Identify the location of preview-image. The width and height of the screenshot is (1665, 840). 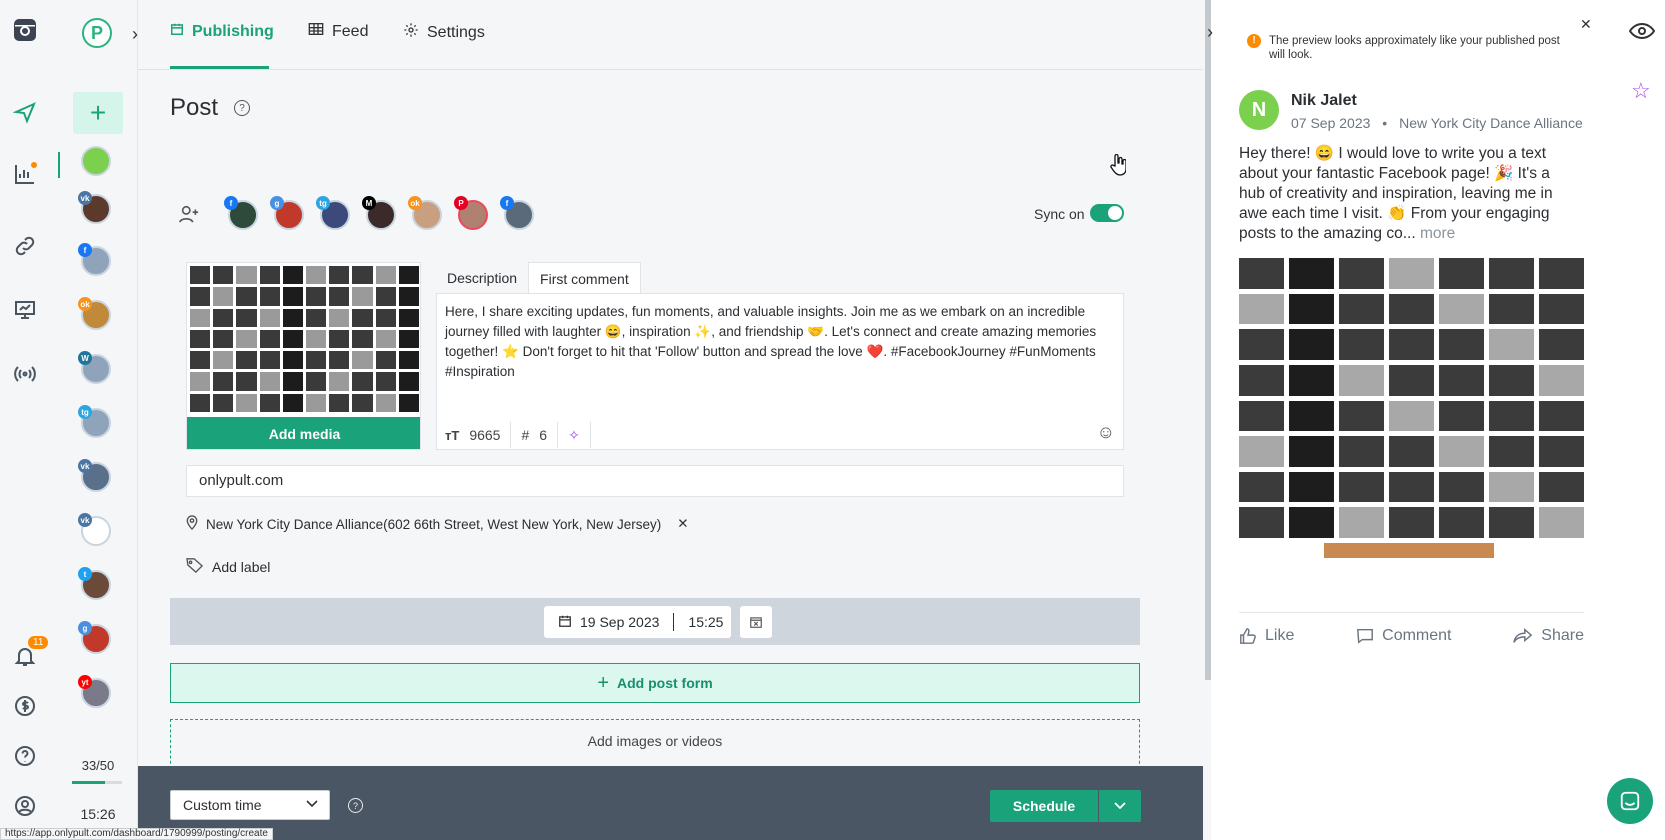
(1411, 425).